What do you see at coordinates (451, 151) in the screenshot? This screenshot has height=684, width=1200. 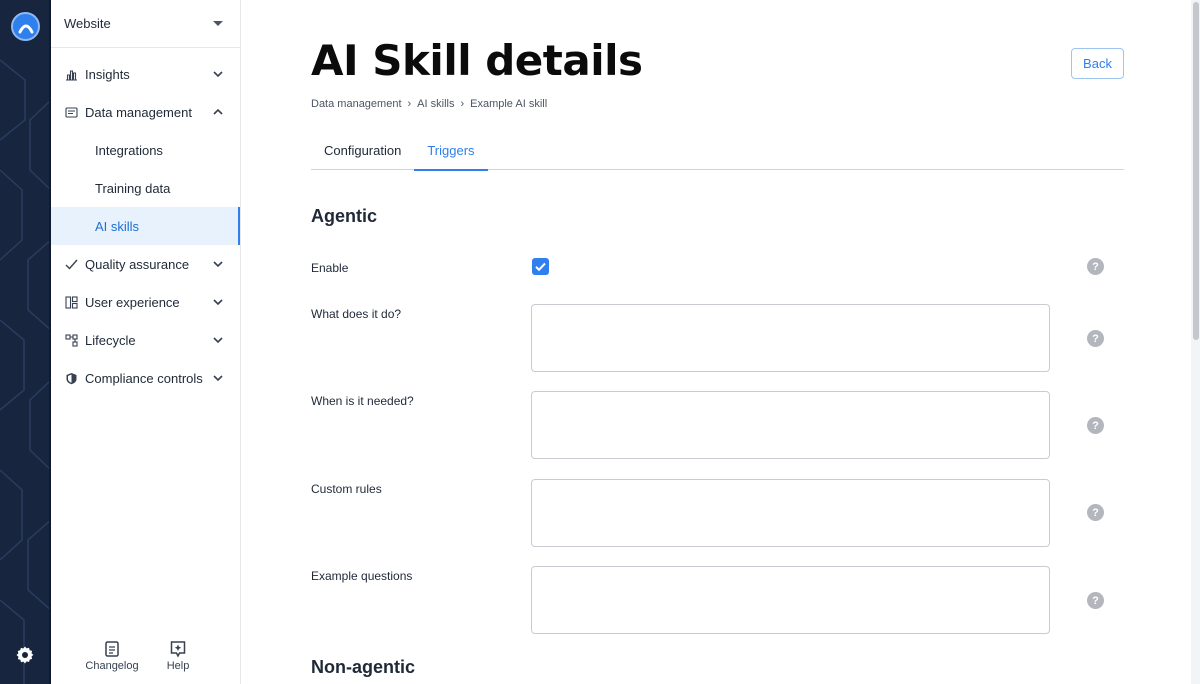 I see `tab-triggers: Triggers` at bounding box center [451, 151].